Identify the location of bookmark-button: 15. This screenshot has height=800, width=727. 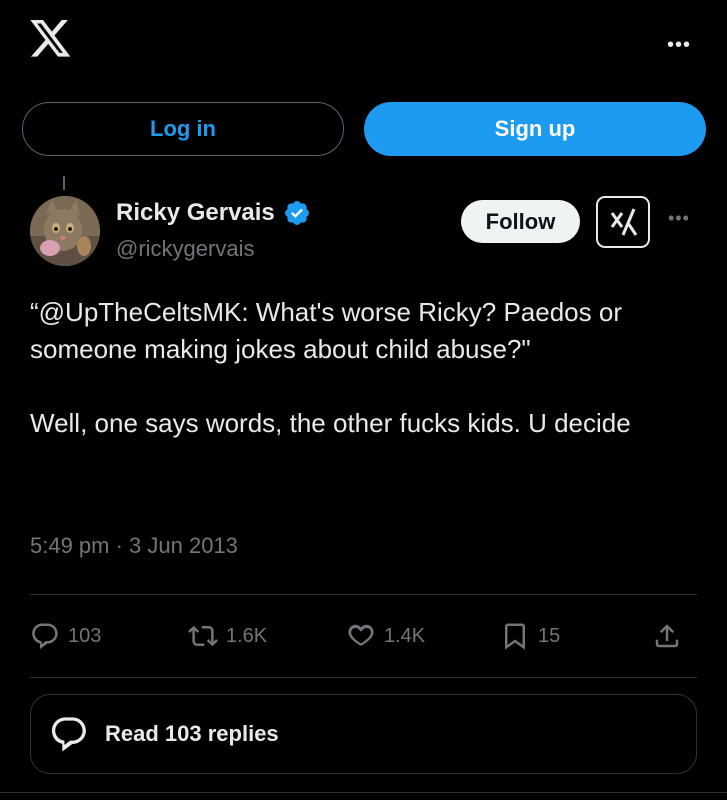
(530, 636).